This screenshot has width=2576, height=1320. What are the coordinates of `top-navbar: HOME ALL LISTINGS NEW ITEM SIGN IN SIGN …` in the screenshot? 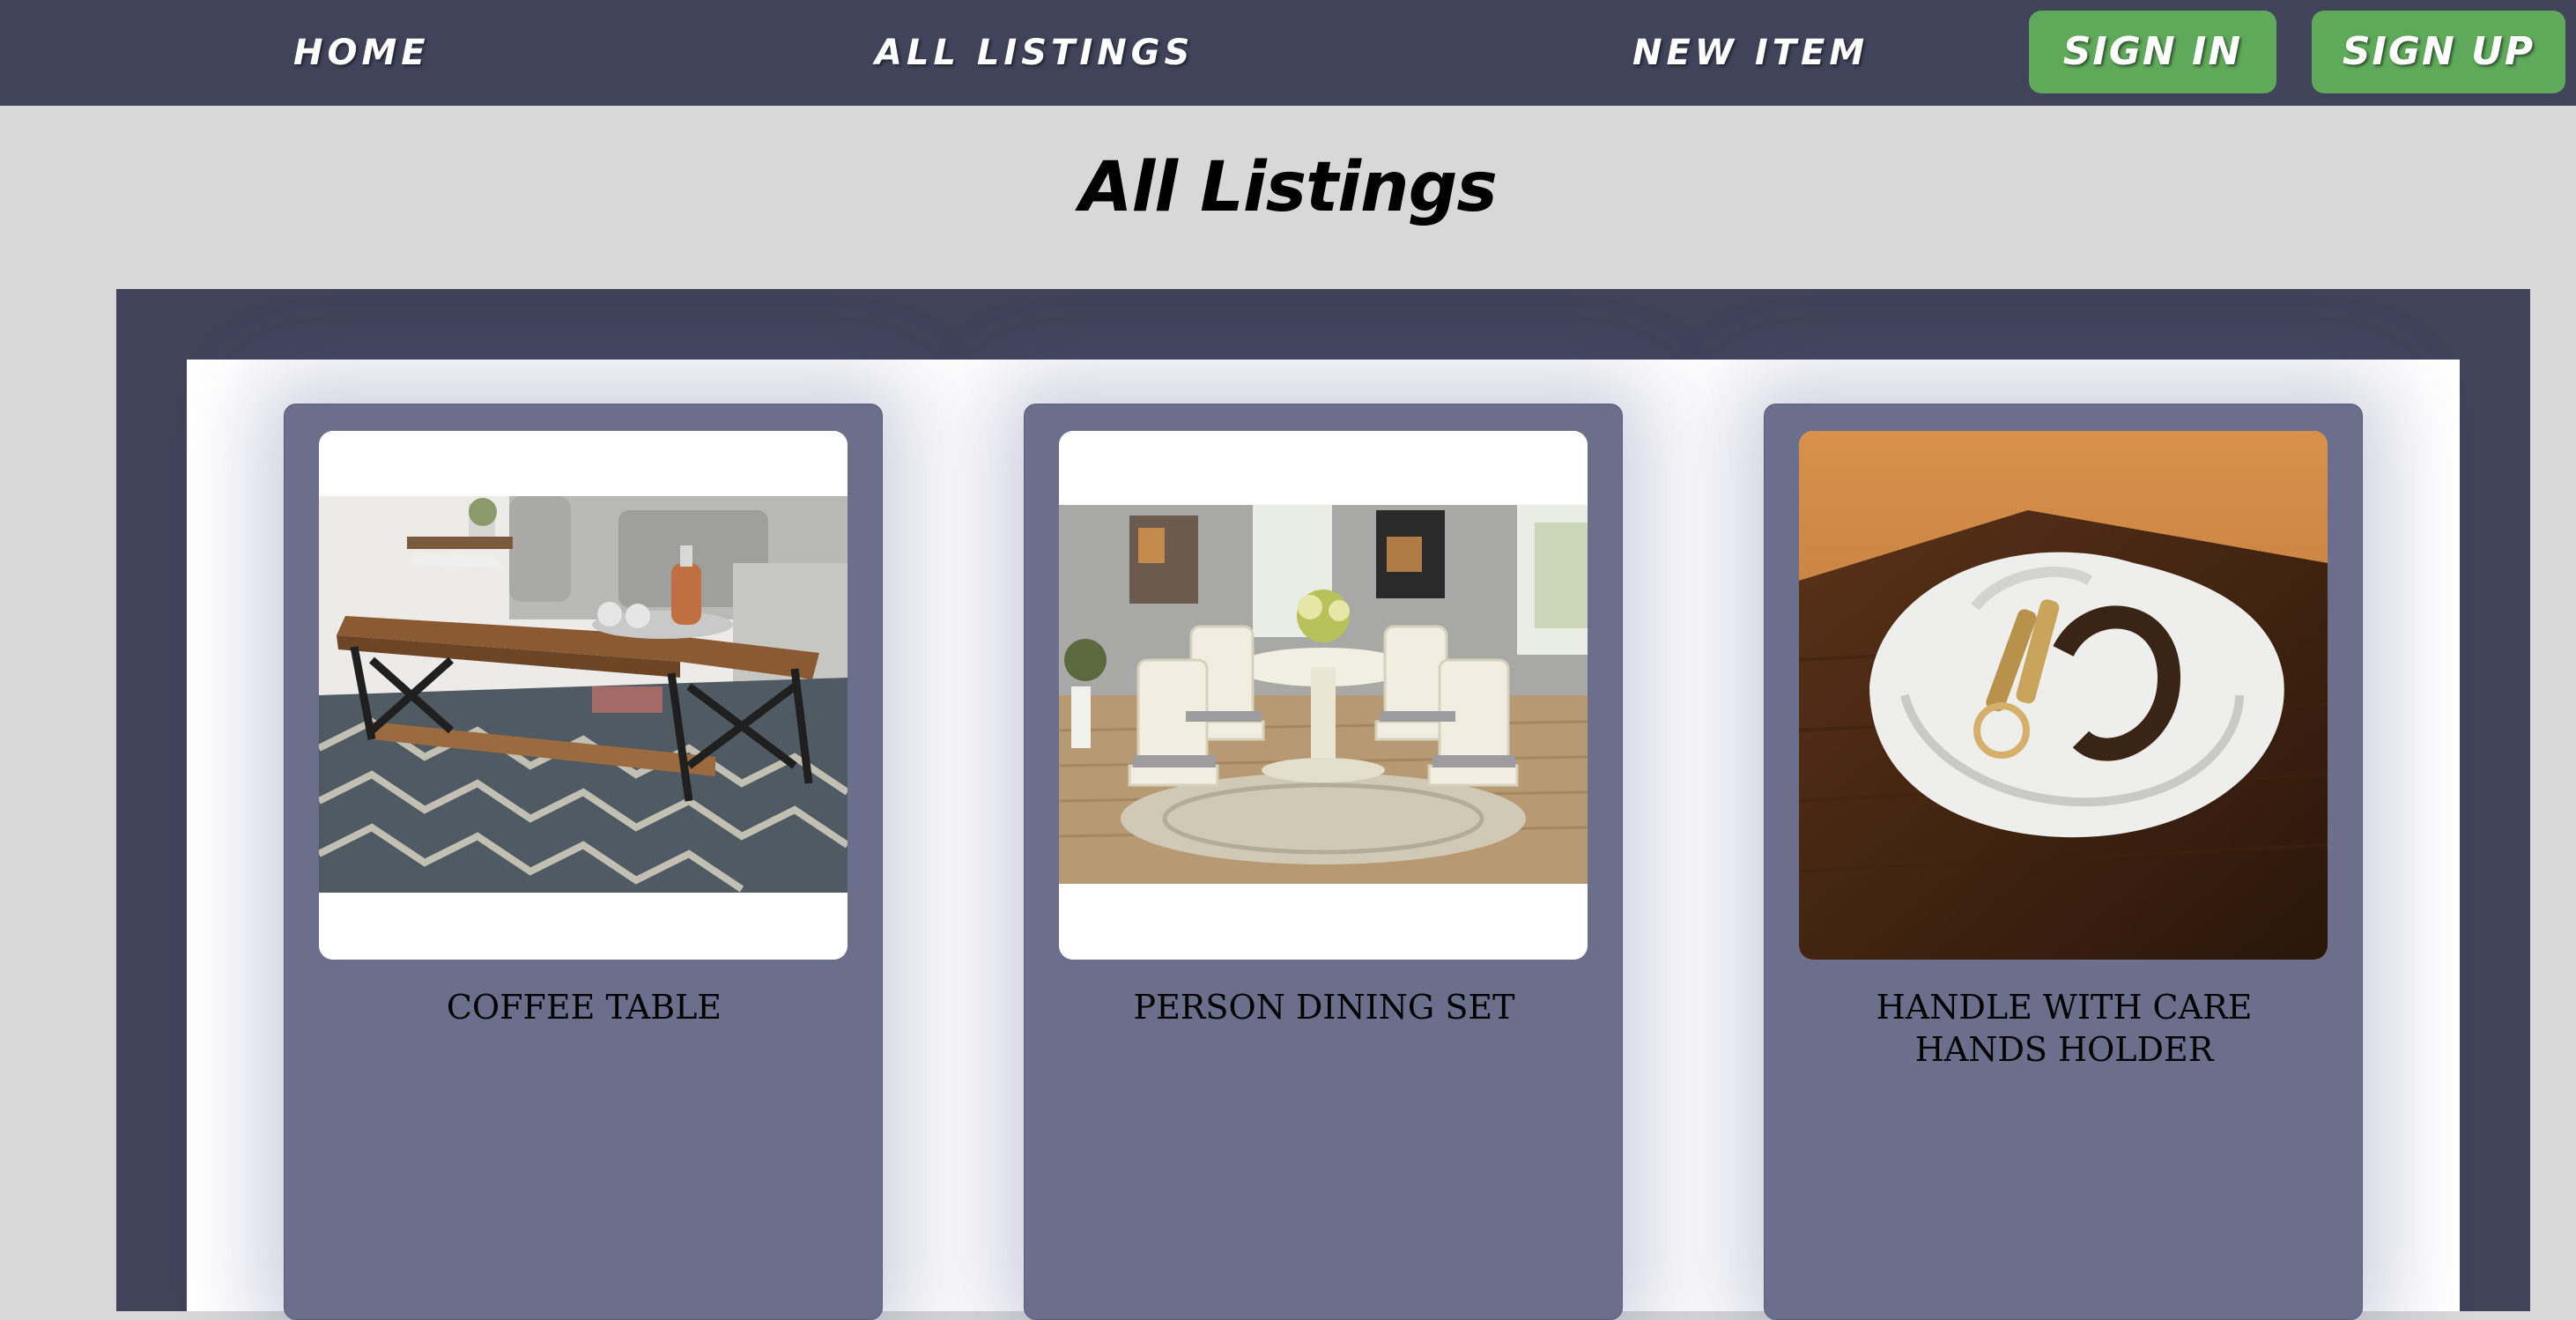 It's located at (1288, 53).